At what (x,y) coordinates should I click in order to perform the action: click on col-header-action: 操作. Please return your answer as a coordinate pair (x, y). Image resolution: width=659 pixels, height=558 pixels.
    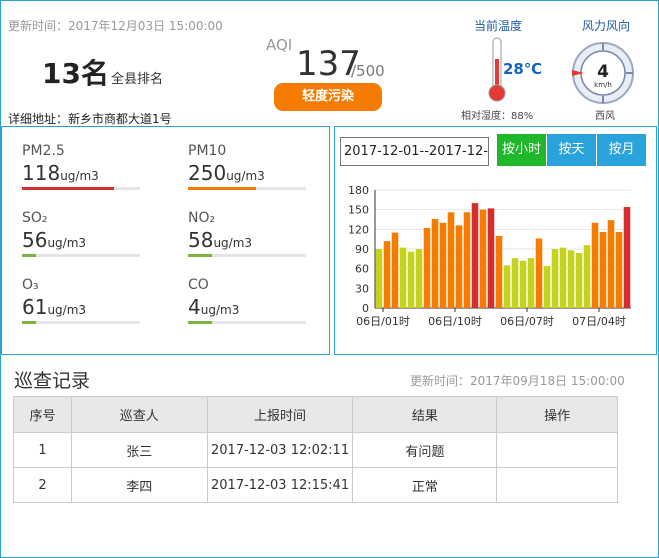
    Looking at the image, I should click on (557, 414).